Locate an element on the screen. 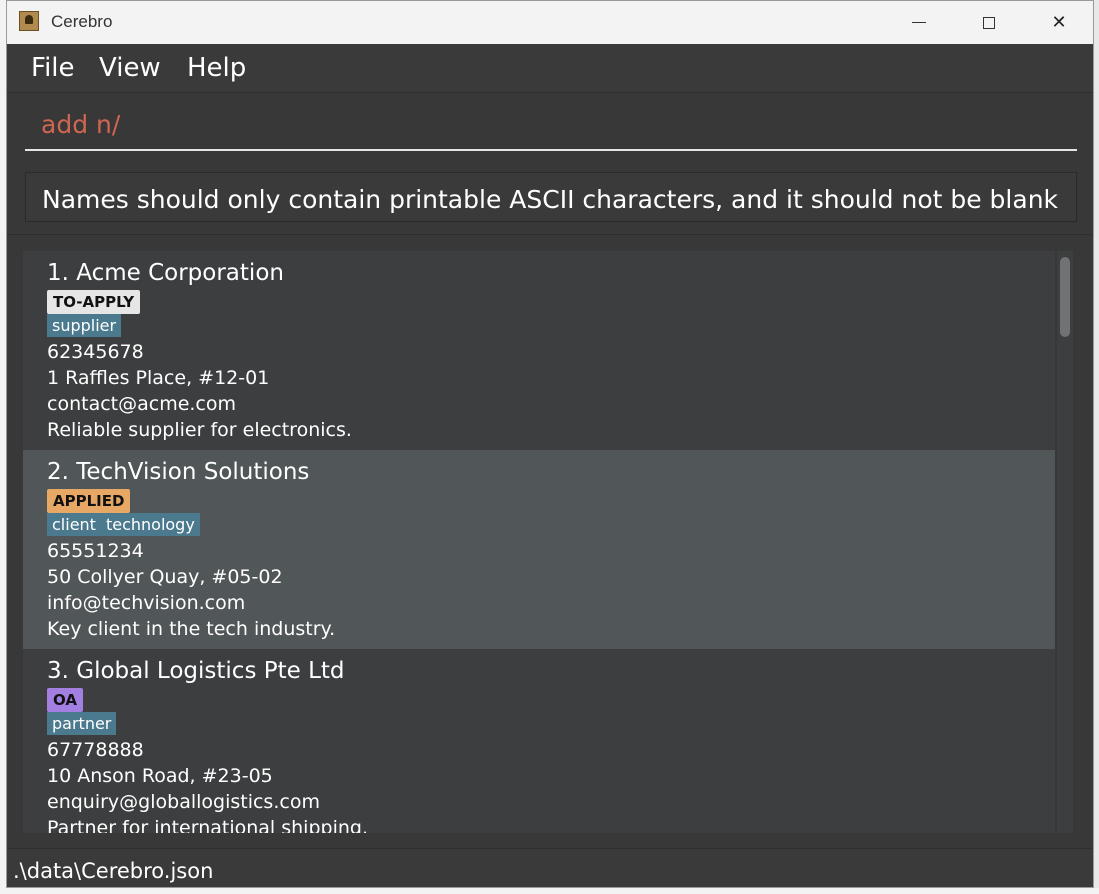 The image size is (1099, 894). company-name: 3. Global Logistics Pte Ltd is located at coordinates (196, 671).